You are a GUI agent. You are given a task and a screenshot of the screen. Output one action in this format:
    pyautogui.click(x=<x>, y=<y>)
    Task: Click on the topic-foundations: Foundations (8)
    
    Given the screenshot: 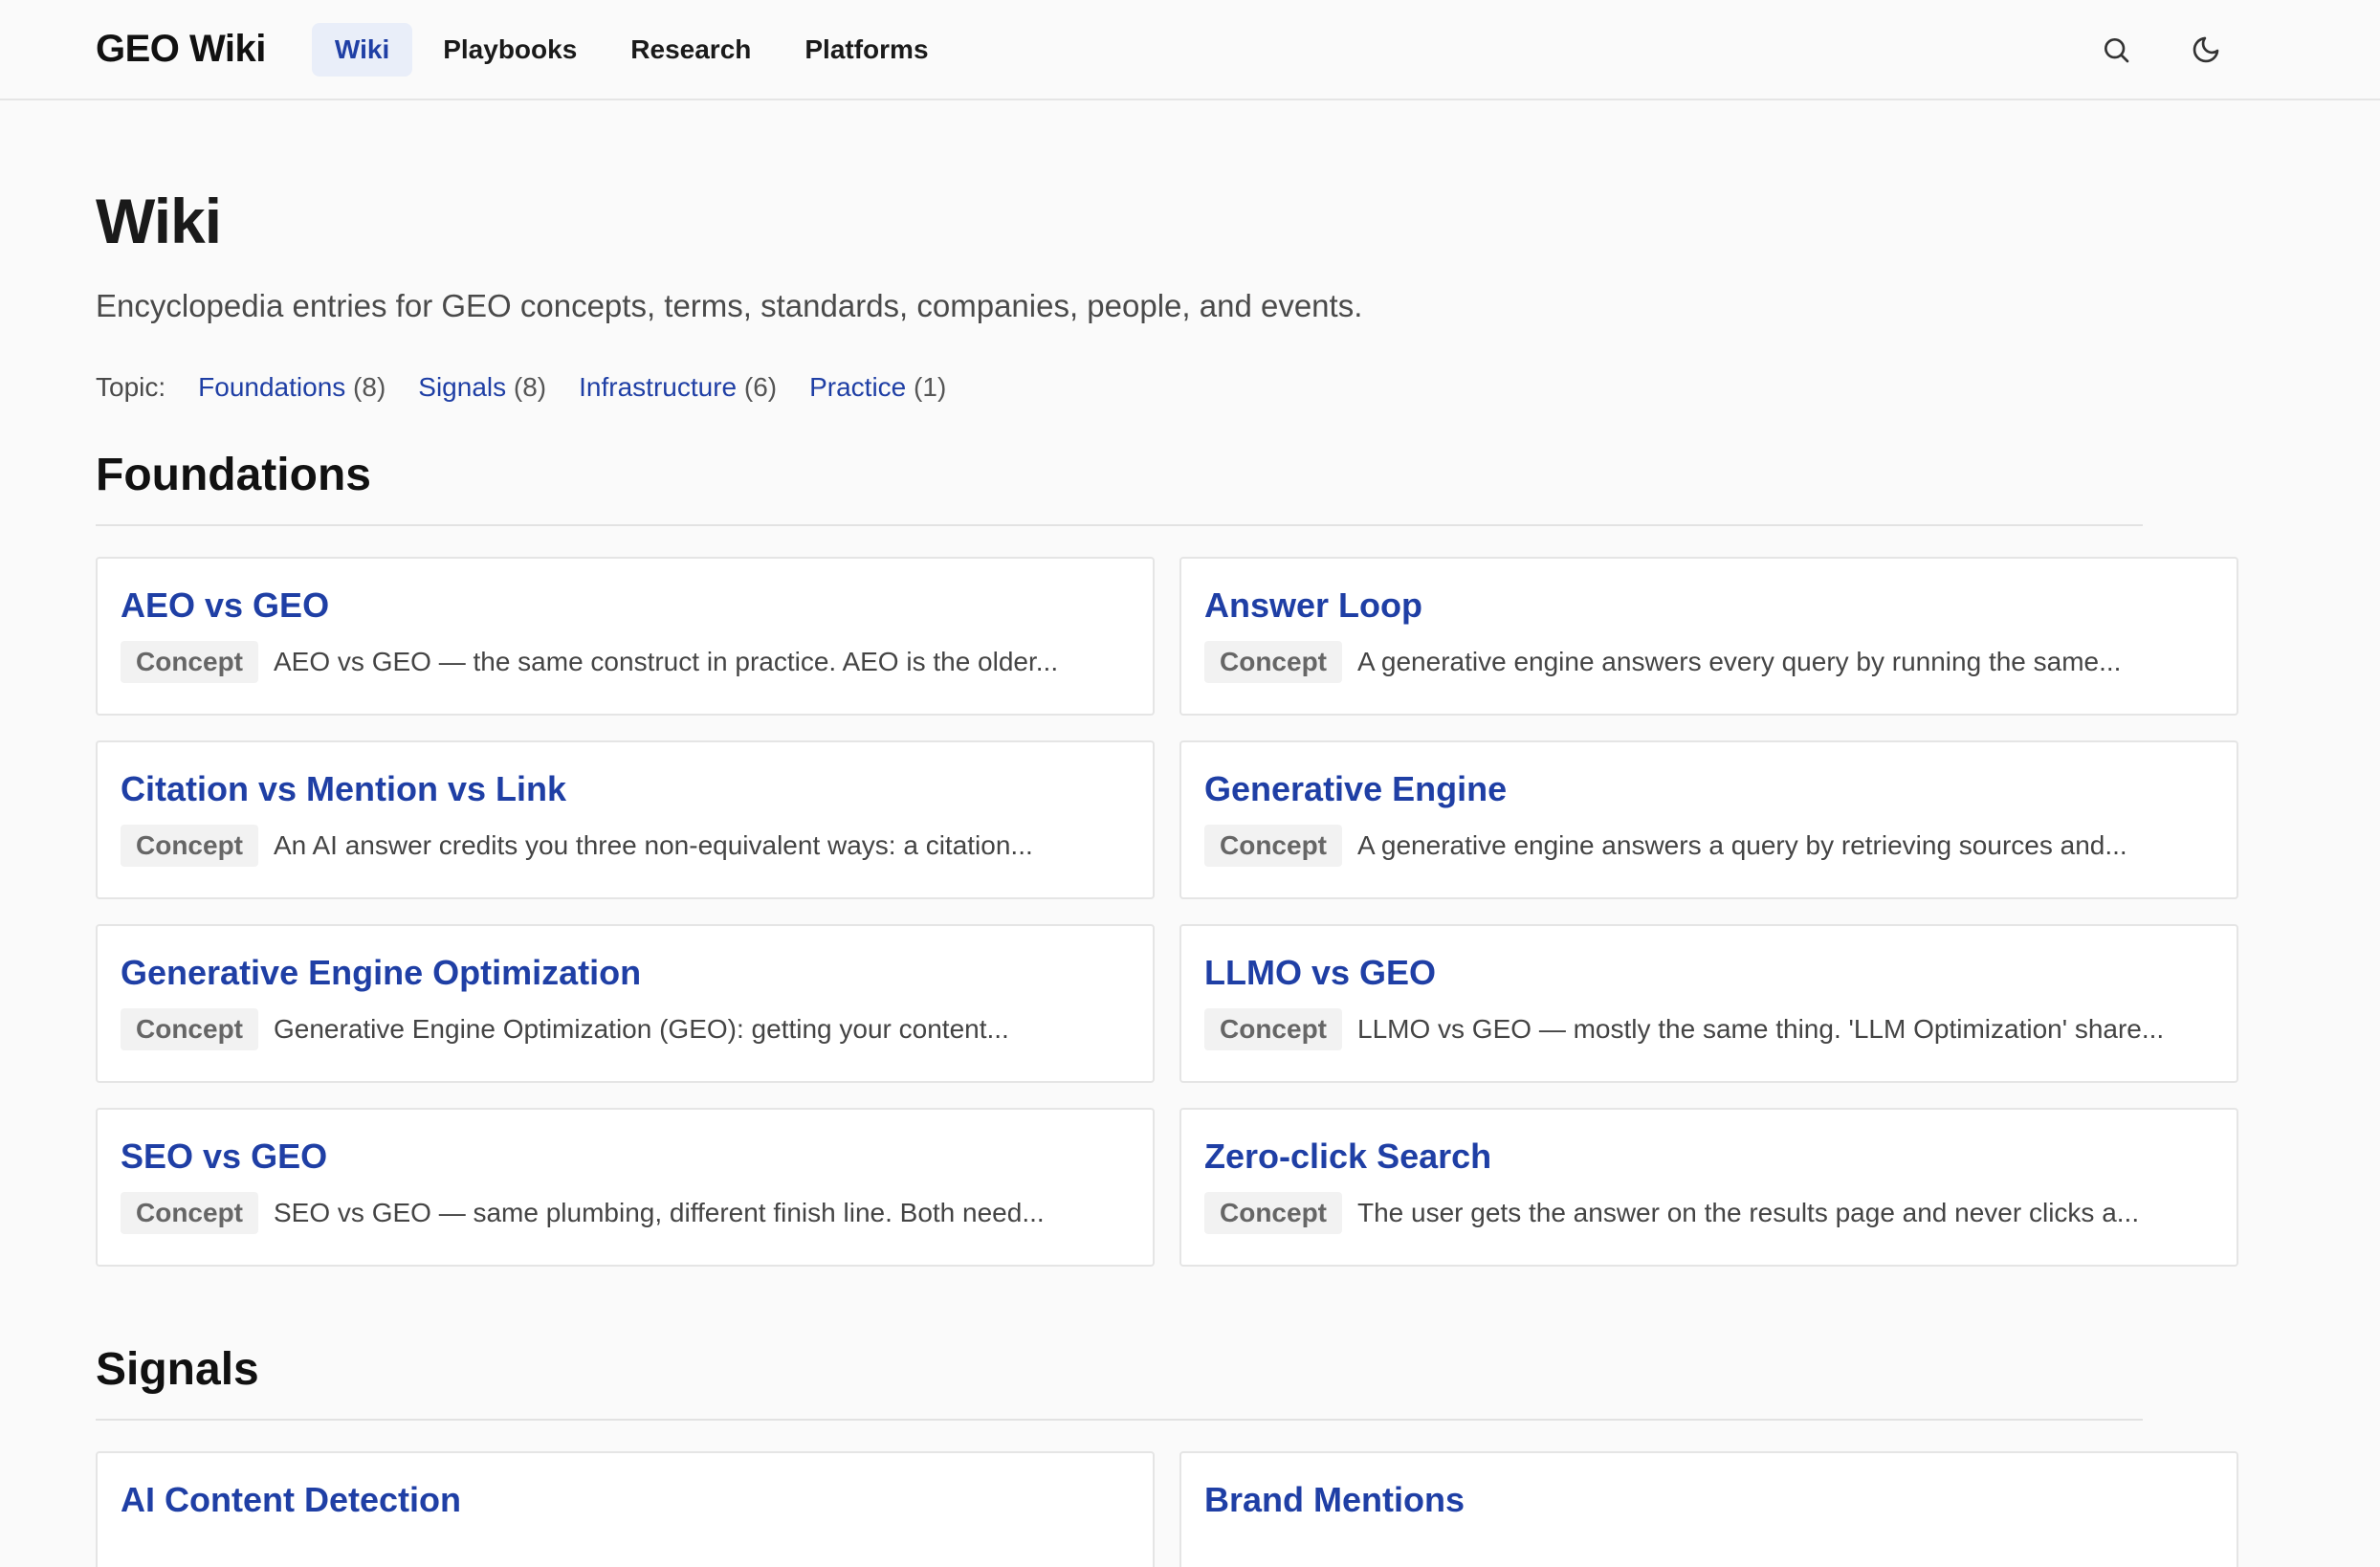 What is the action you would take?
    pyautogui.click(x=292, y=387)
    